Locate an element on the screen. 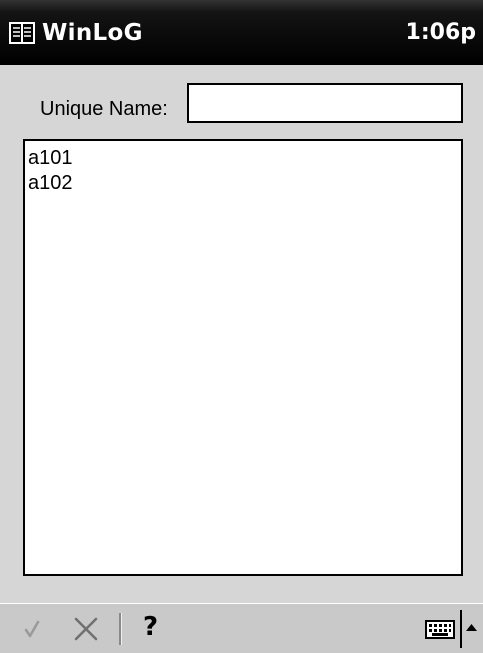 The image size is (483, 653). list-item-a102: a102 is located at coordinates (243, 183).